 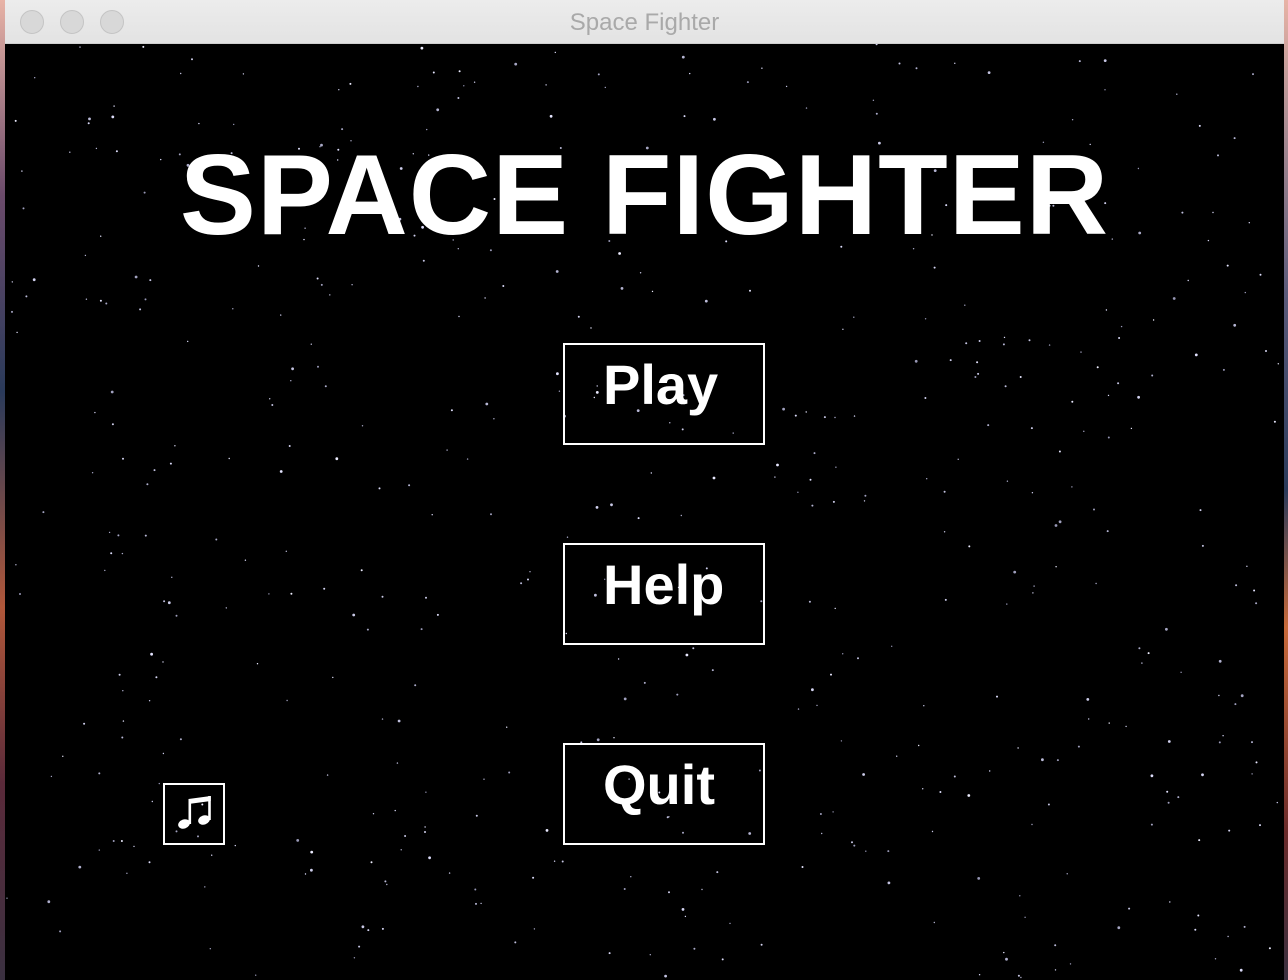 What do you see at coordinates (664, 594) in the screenshot?
I see `help-button: Help` at bounding box center [664, 594].